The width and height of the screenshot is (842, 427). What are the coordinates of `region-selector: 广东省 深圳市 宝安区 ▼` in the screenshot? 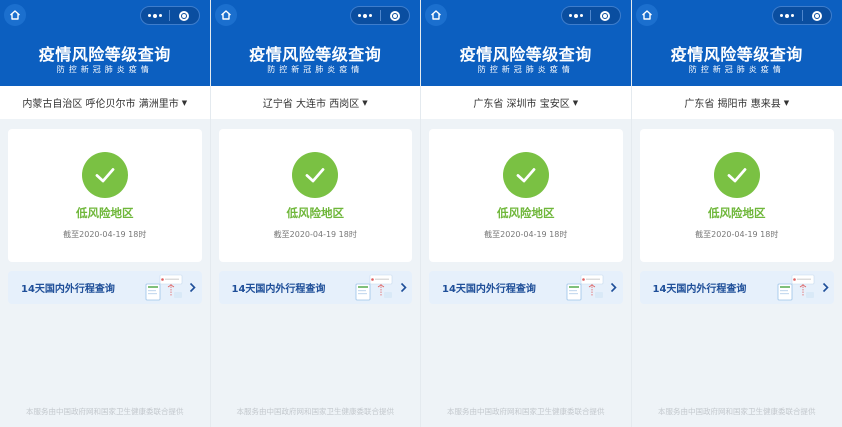 It's located at (526, 102).